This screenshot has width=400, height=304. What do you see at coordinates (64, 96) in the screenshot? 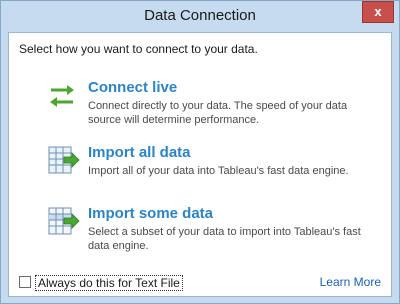
I see `two-way-arrows-icon` at bounding box center [64, 96].